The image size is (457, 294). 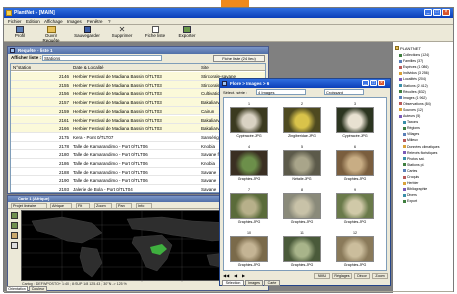 What do you see at coordinates (425, 116) in the screenshot?
I see `tree-item: Auteurs (5)` at bounding box center [425, 116].